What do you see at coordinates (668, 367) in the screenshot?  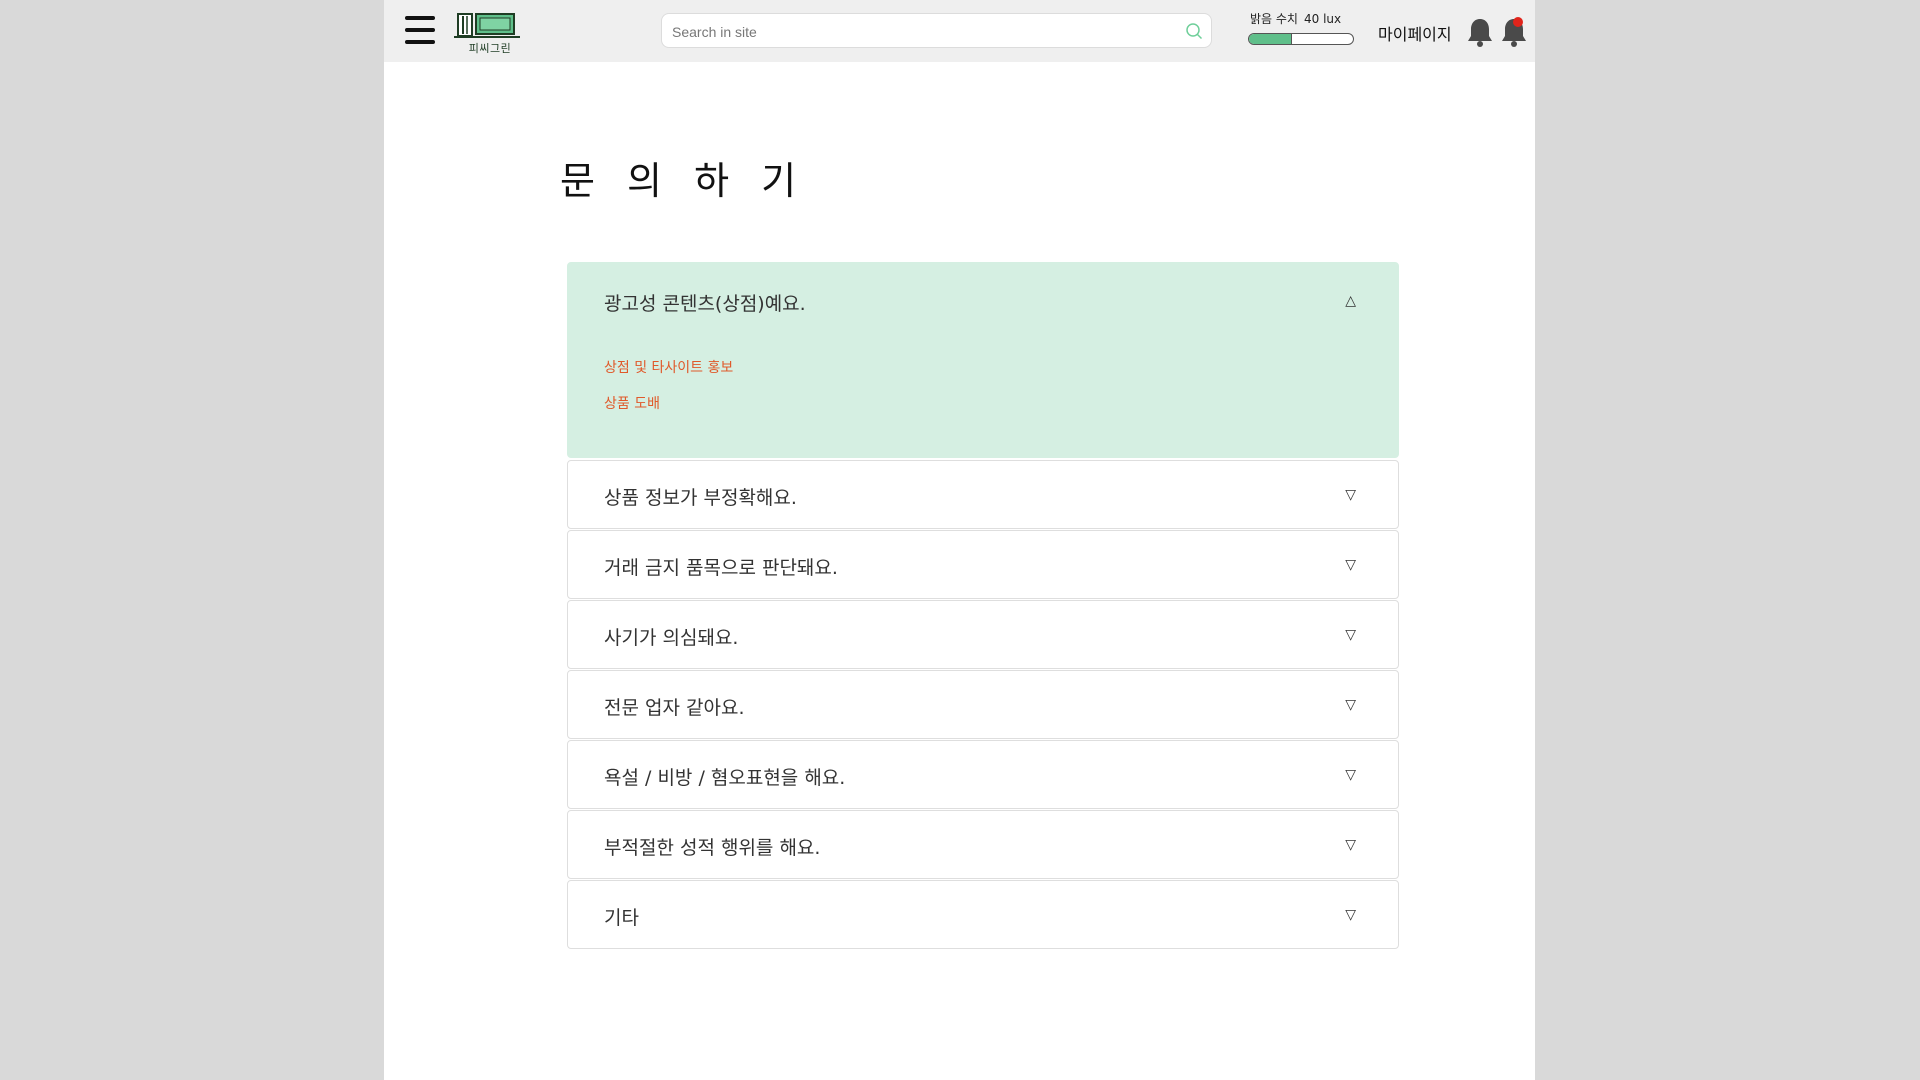 I see `faq-answer-option: 상점 및 타사이트 홍보` at bounding box center [668, 367].